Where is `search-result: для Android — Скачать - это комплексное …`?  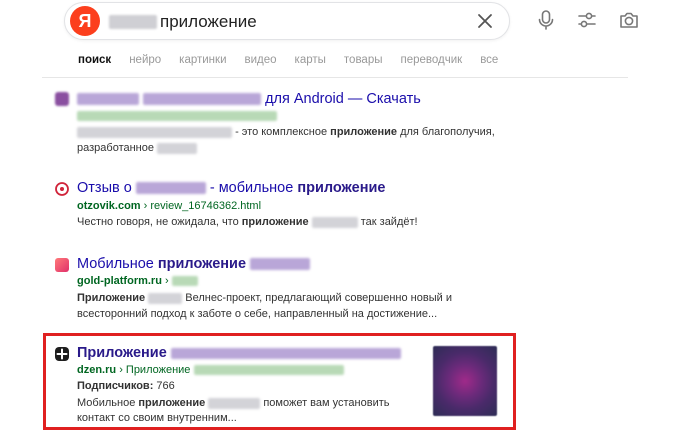
search-result: для Android — Скачать - это комплексное … is located at coordinates (290, 125).